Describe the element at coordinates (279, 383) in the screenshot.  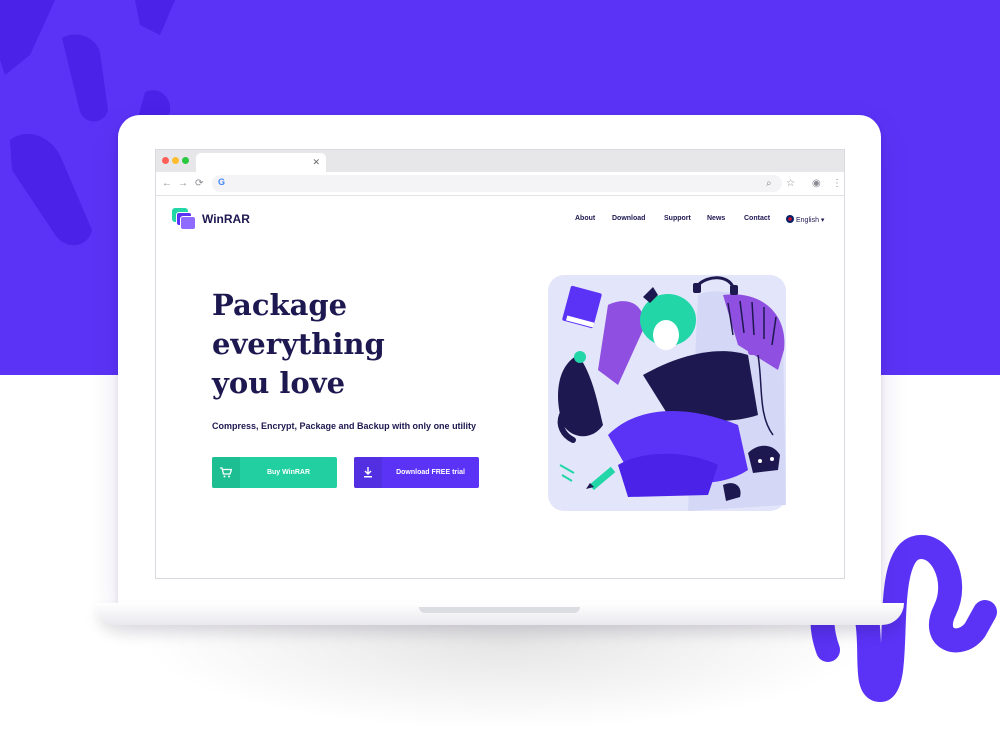
I see `hero-title-line: you love` at that location.